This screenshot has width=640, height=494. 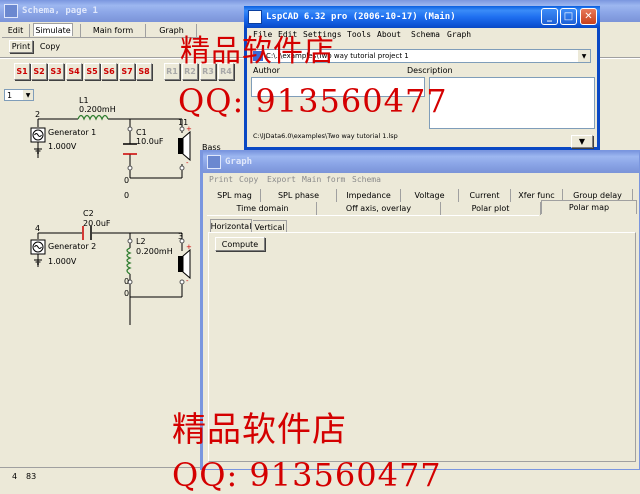 What do you see at coordinates (84, 100) in the screenshot?
I see `l1-name: L1` at bounding box center [84, 100].